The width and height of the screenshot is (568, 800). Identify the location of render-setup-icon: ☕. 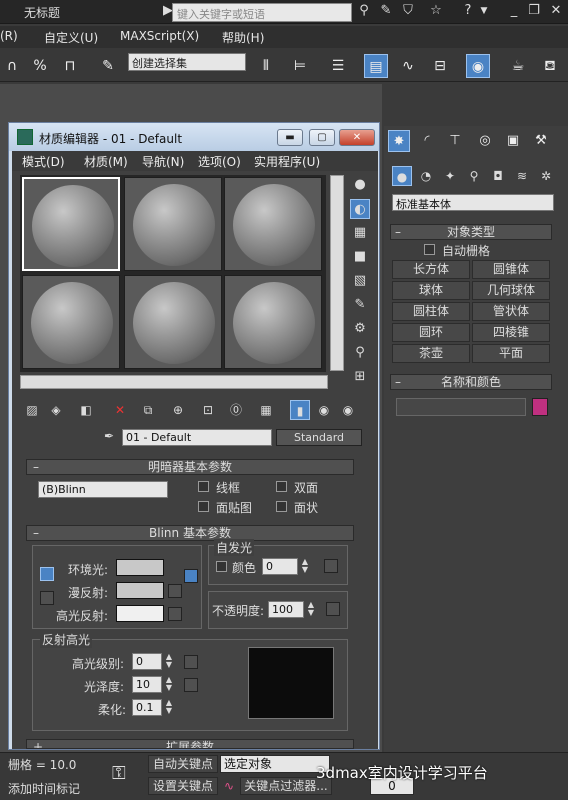
(518, 66).